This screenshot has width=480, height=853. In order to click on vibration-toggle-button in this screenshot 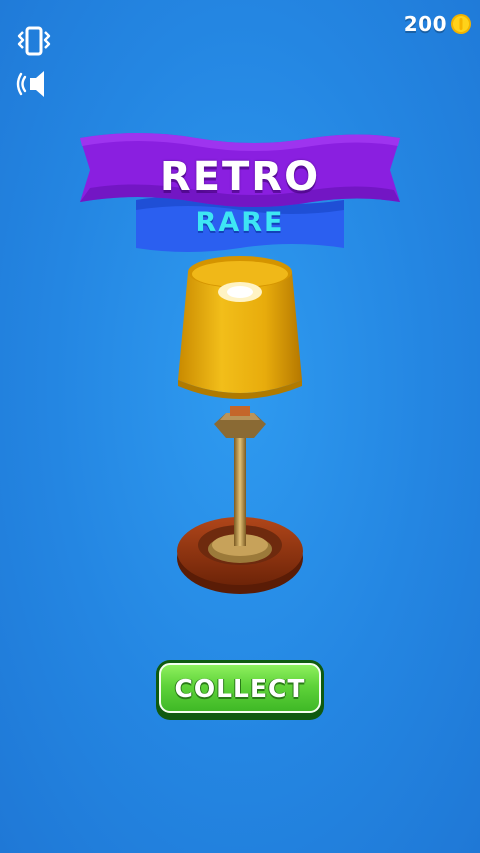, I will do `click(34, 42)`.